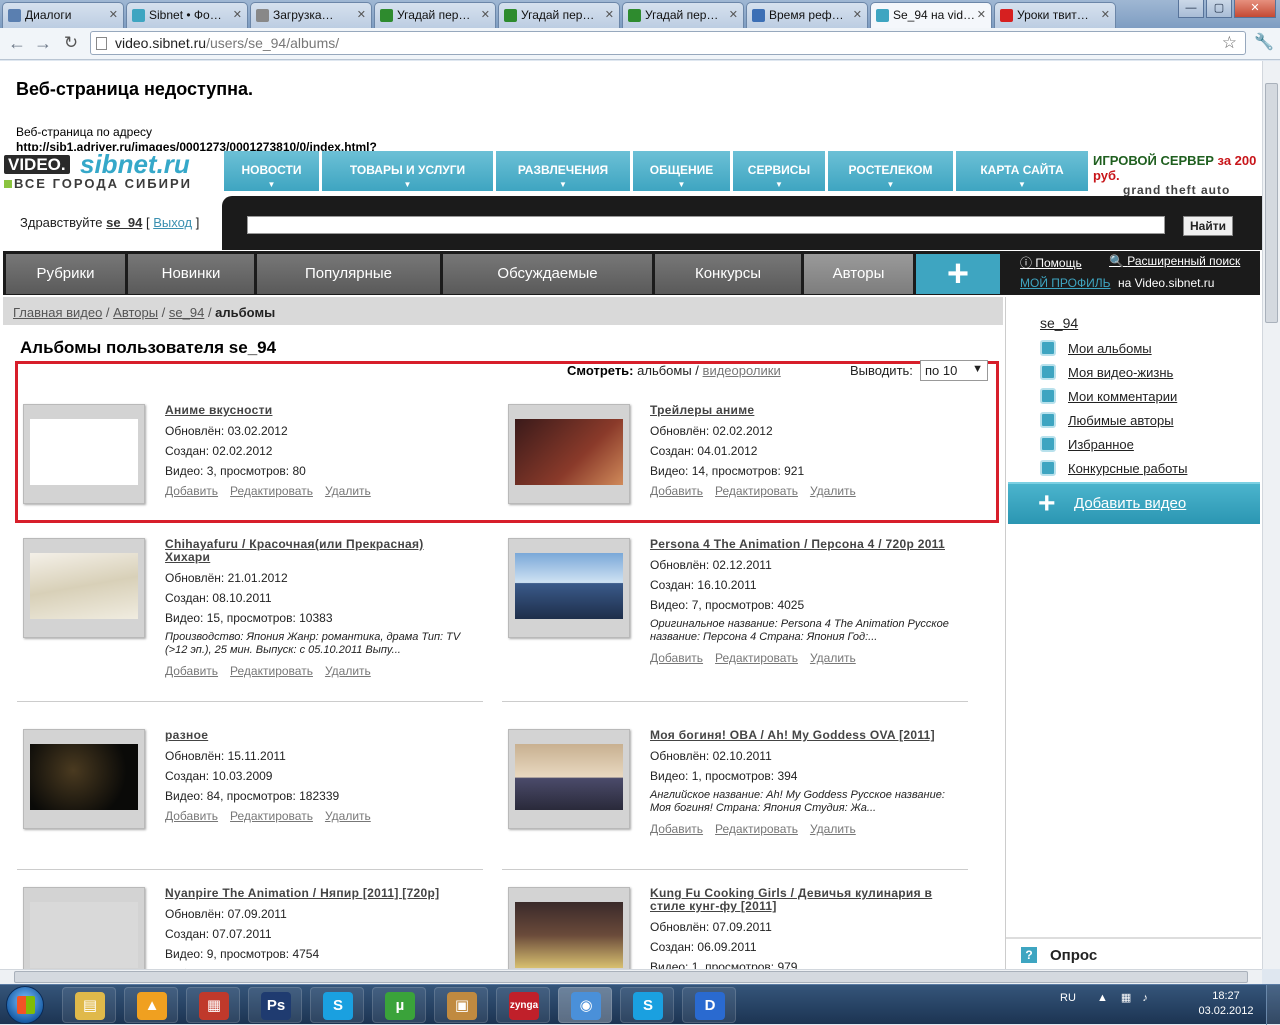 Image resolution: width=1280 pixels, height=1025 pixels. I want to click on vertical-scrollbar, so click(1271, 515).